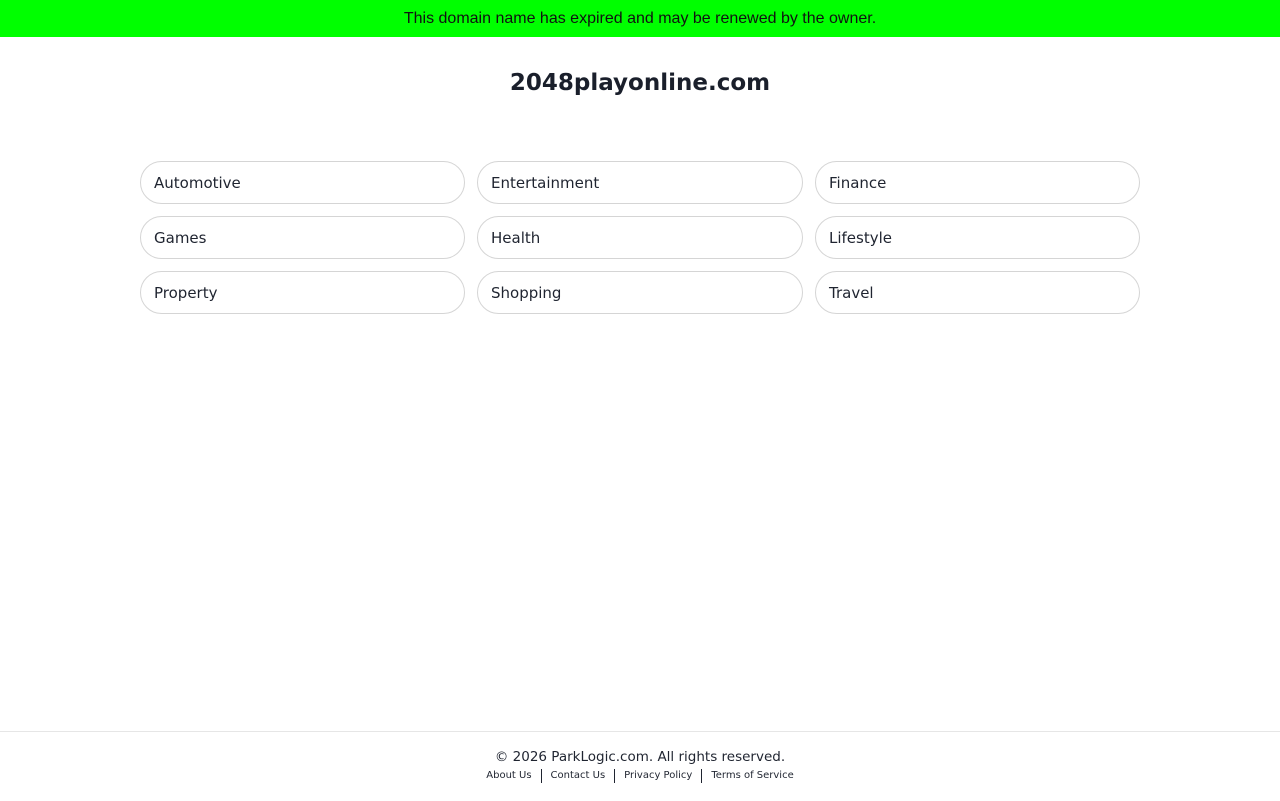 The height and width of the screenshot is (801, 1280). What do you see at coordinates (977, 292) in the screenshot?
I see `category-travel: Travel` at bounding box center [977, 292].